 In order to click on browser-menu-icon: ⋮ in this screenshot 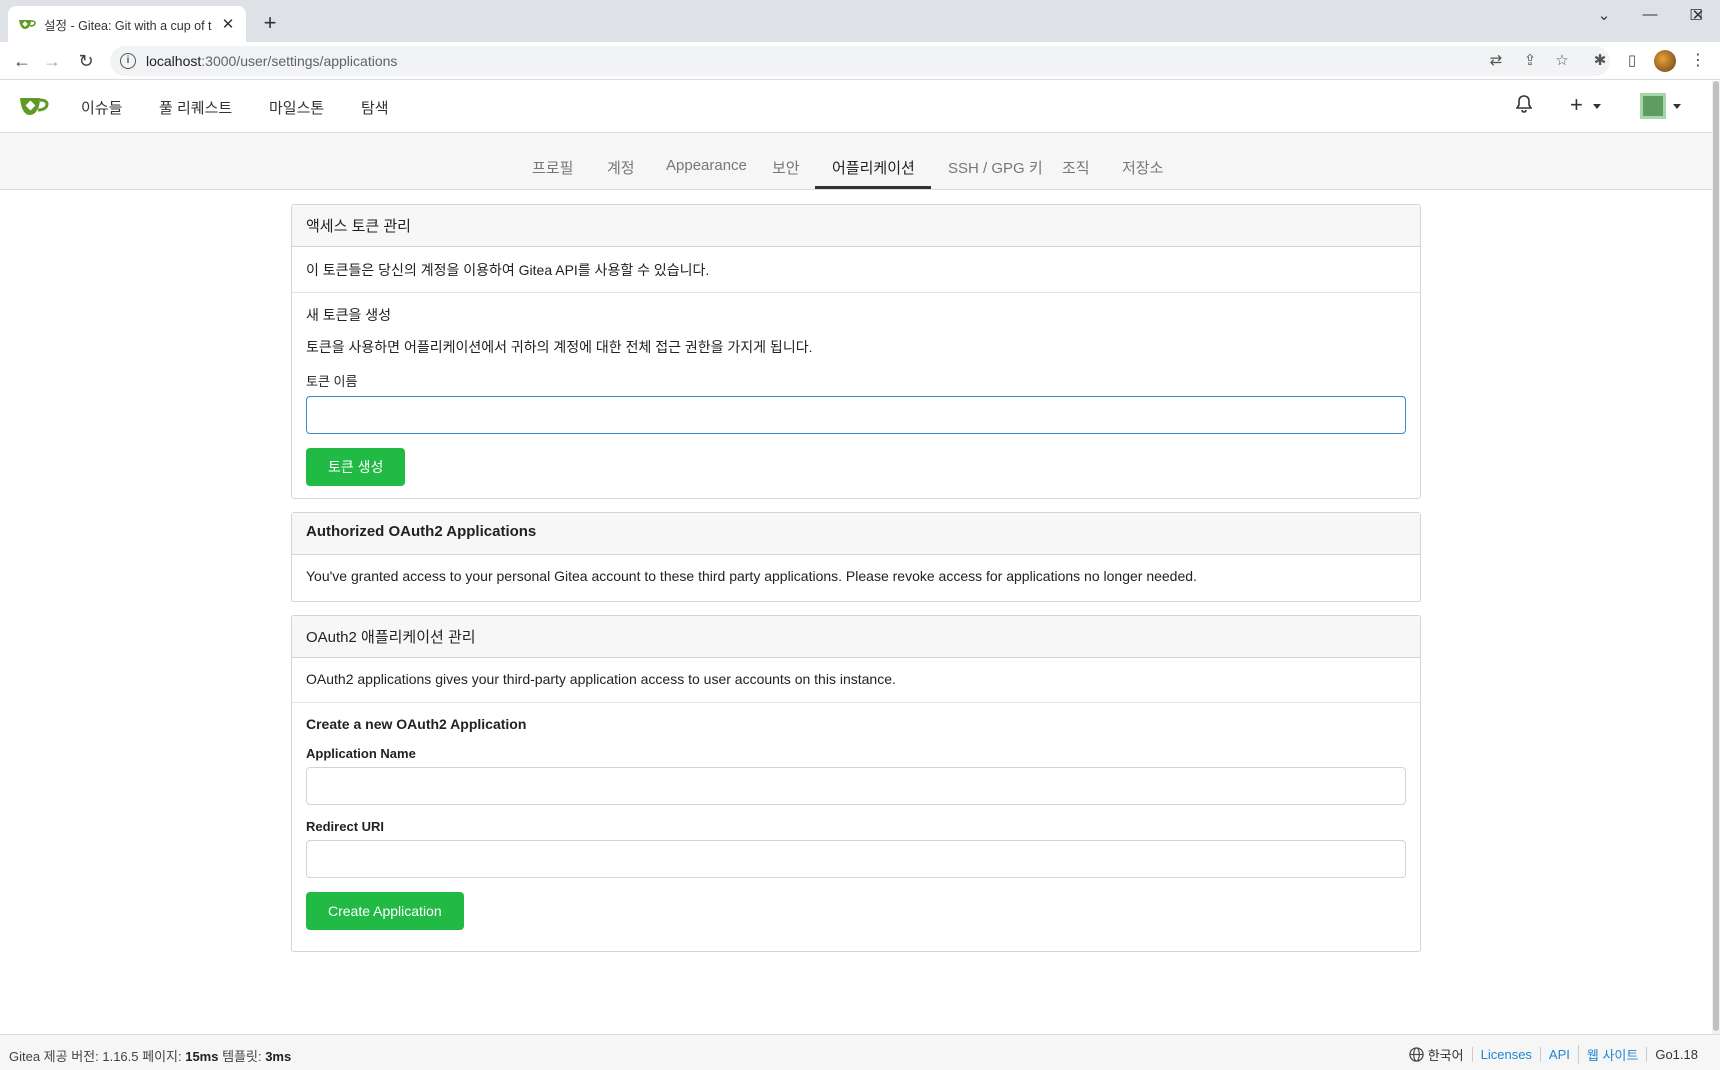, I will do `click(1698, 60)`.